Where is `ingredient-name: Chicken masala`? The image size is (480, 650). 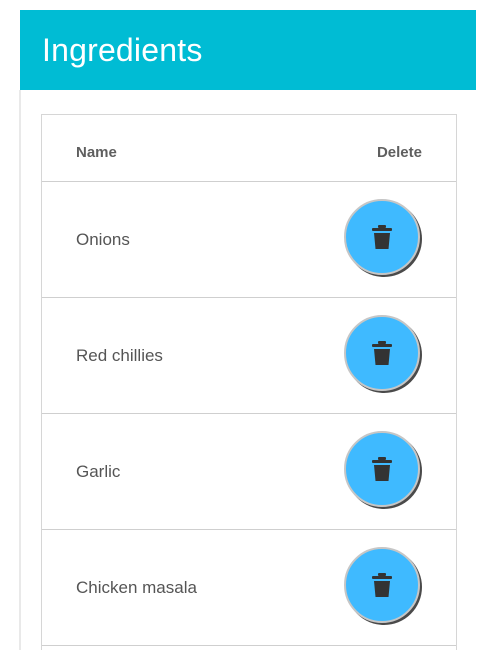
ingredient-name: Chicken masala is located at coordinates (136, 587).